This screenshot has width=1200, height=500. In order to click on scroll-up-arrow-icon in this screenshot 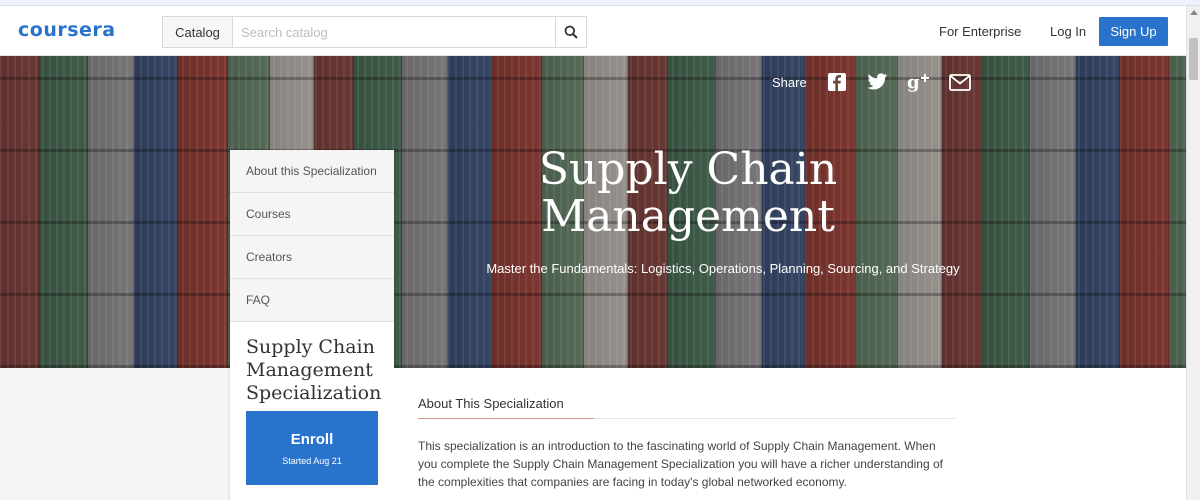, I will do `click(1194, 12)`.